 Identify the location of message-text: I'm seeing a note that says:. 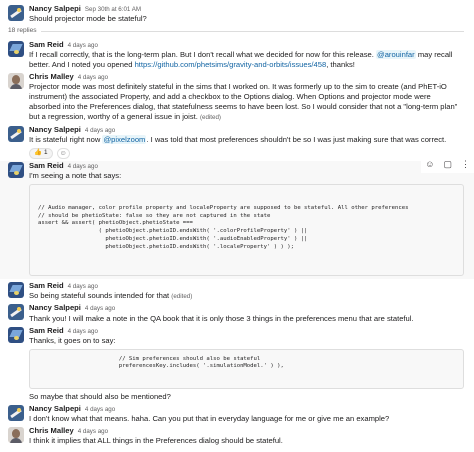
(75, 175).